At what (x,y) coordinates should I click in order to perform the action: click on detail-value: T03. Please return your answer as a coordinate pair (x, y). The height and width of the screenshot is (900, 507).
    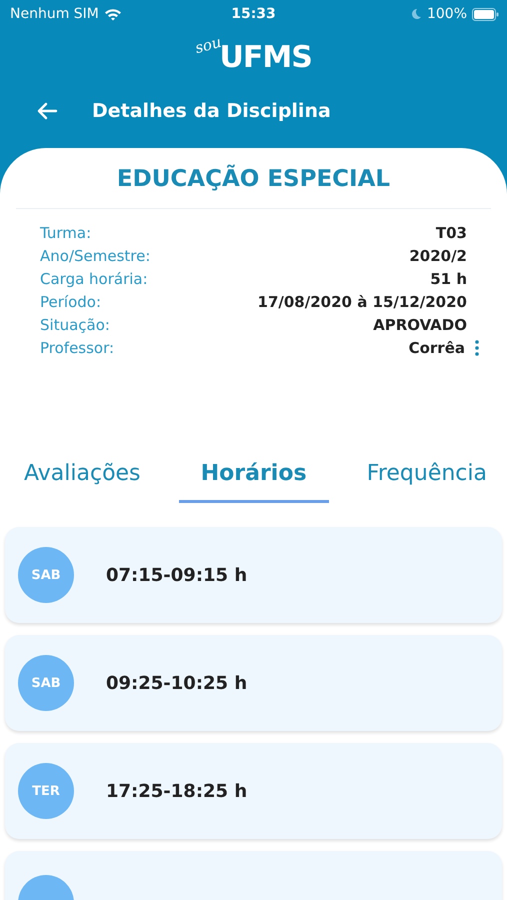
    Looking at the image, I should click on (451, 233).